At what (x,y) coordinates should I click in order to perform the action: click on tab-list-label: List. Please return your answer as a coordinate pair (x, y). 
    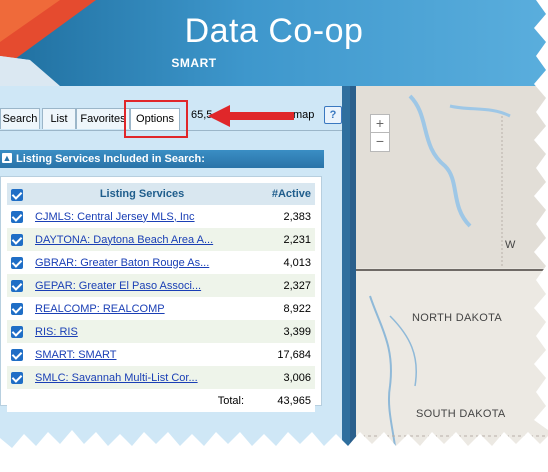
    Looking at the image, I should click on (59, 119).